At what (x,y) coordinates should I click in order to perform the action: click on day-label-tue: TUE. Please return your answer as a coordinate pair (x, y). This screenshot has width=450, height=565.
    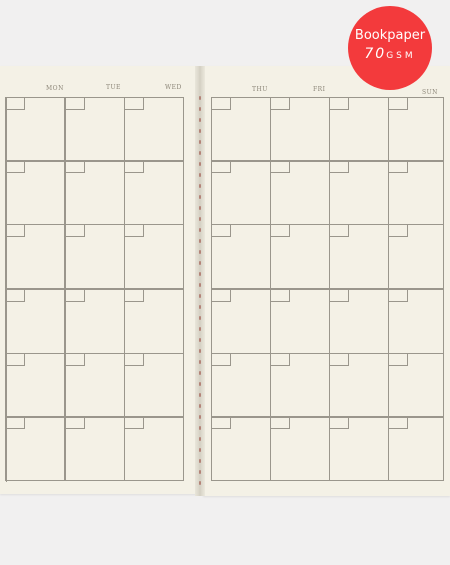
    Looking at the image, I should click on (113, 87).